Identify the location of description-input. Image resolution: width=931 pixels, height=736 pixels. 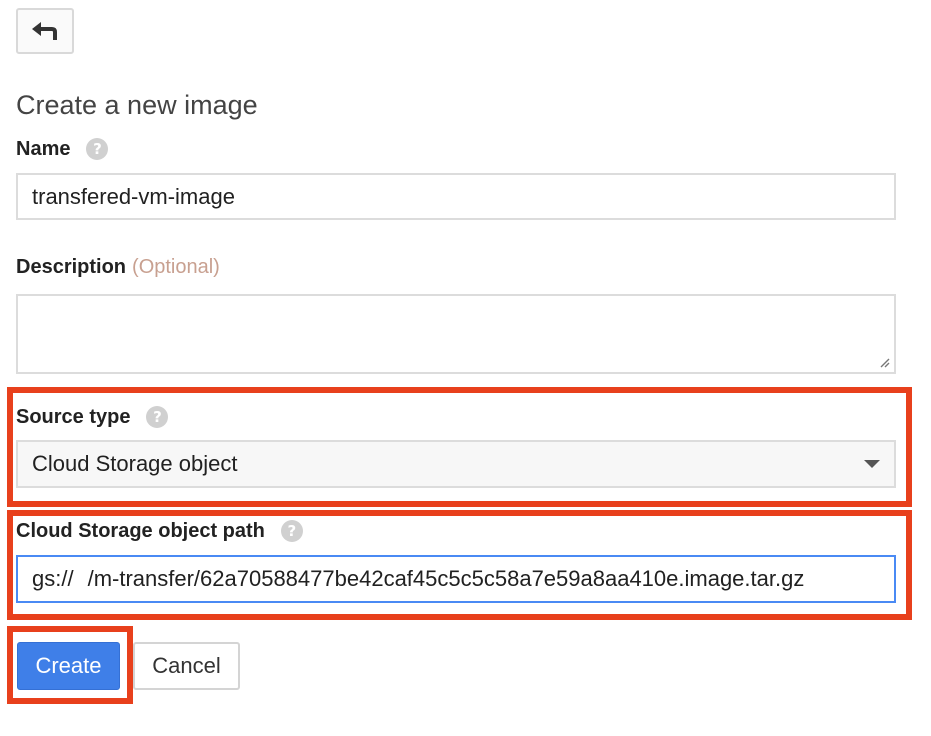
(456, 334).